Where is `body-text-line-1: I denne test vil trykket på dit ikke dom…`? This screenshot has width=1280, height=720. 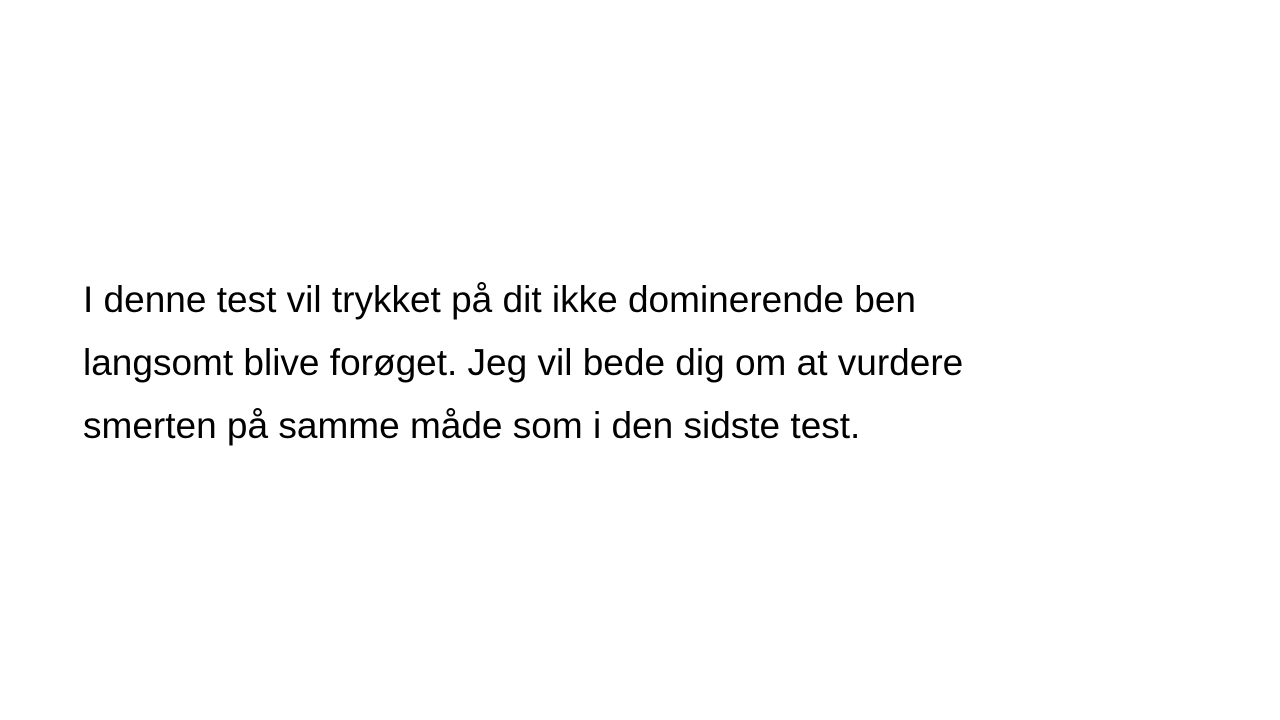
body-text-line-1: I denne test vil trykket på dit ikke dom… is located at coordinates (499, 299).